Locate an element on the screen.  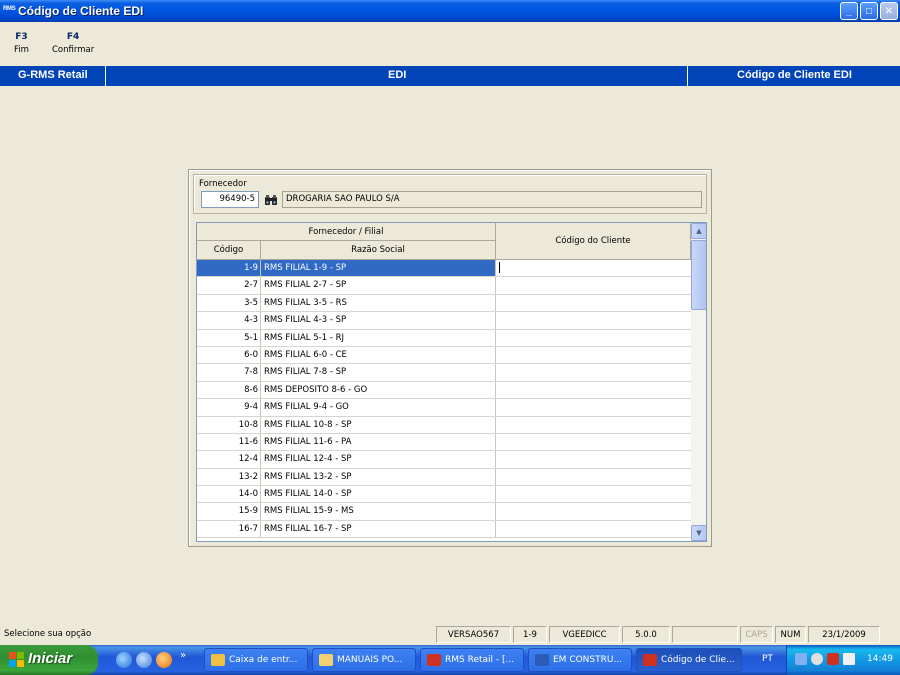
maximize-icon: □ is located at coordinates (869, 11).